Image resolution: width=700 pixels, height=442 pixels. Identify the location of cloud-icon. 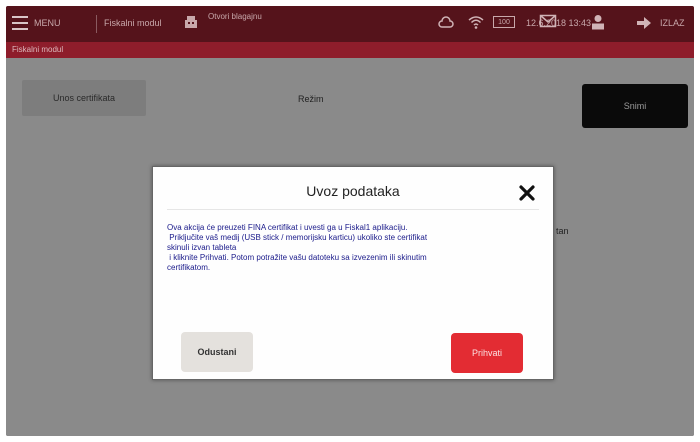
(446, 23).